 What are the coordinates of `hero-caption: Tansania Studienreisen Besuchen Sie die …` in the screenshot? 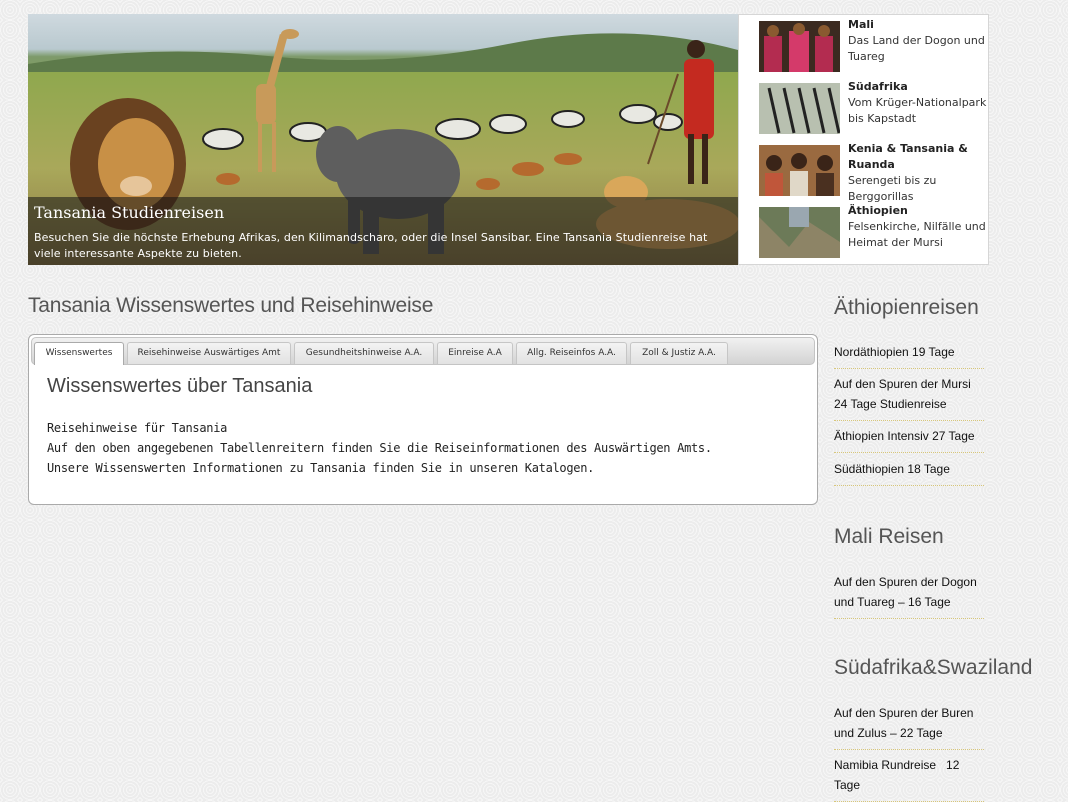 It's located at (383, 231).